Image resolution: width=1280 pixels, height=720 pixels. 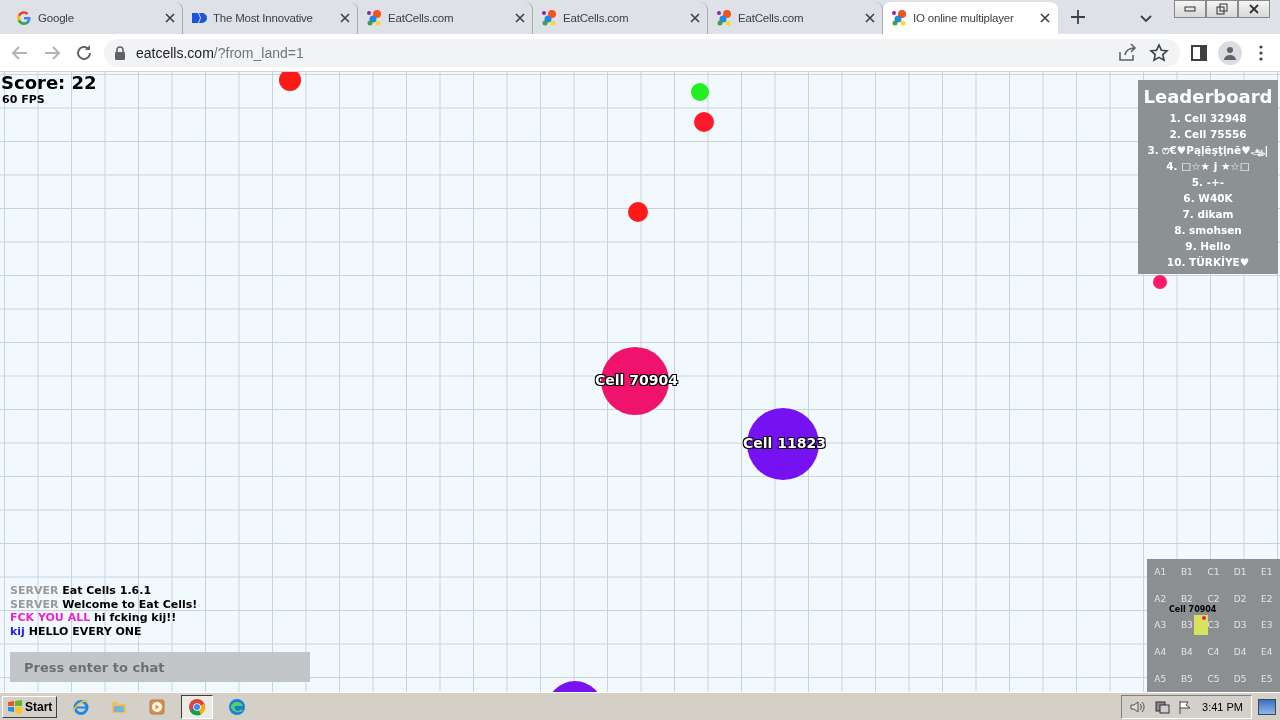 I want to click on minimap-label: B4, so click(x=1186, y=652).